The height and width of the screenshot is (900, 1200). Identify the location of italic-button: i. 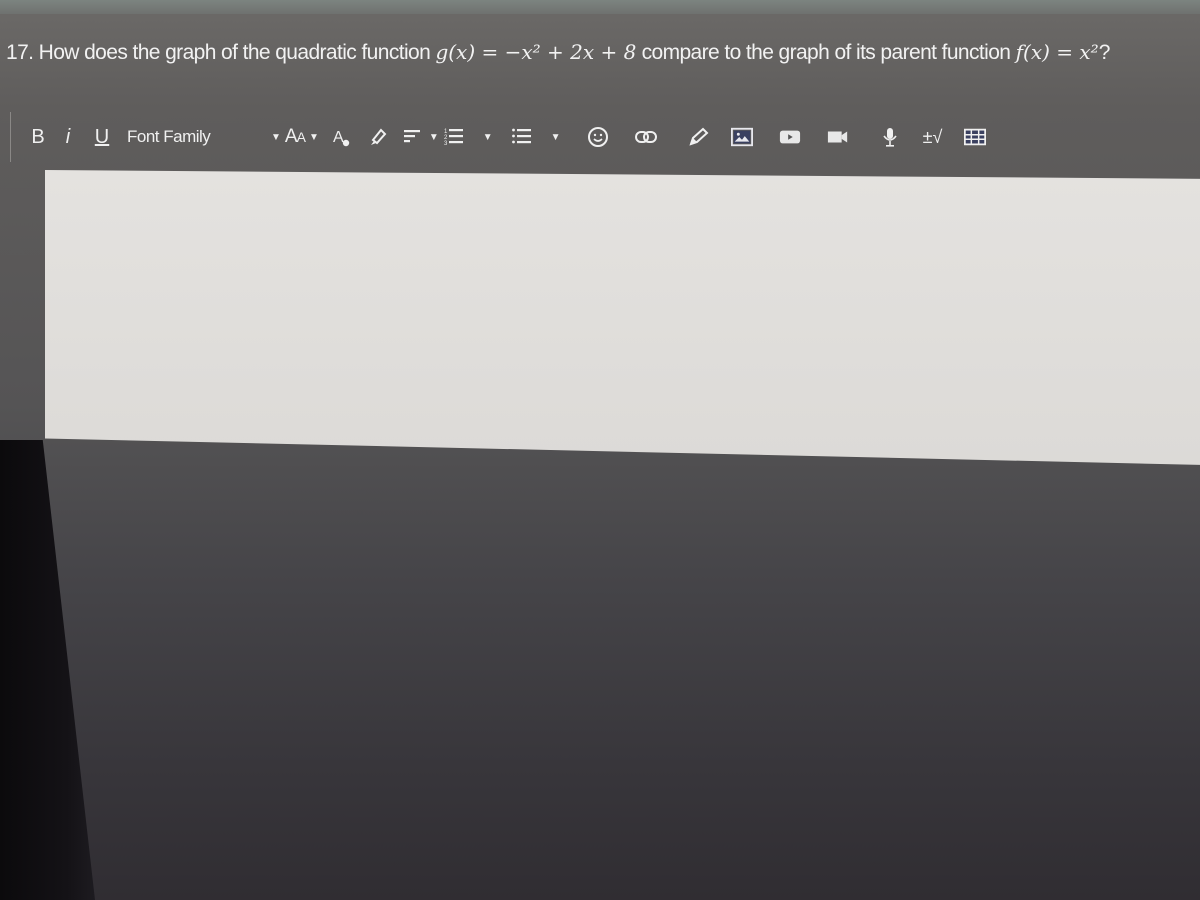
(68, 137).